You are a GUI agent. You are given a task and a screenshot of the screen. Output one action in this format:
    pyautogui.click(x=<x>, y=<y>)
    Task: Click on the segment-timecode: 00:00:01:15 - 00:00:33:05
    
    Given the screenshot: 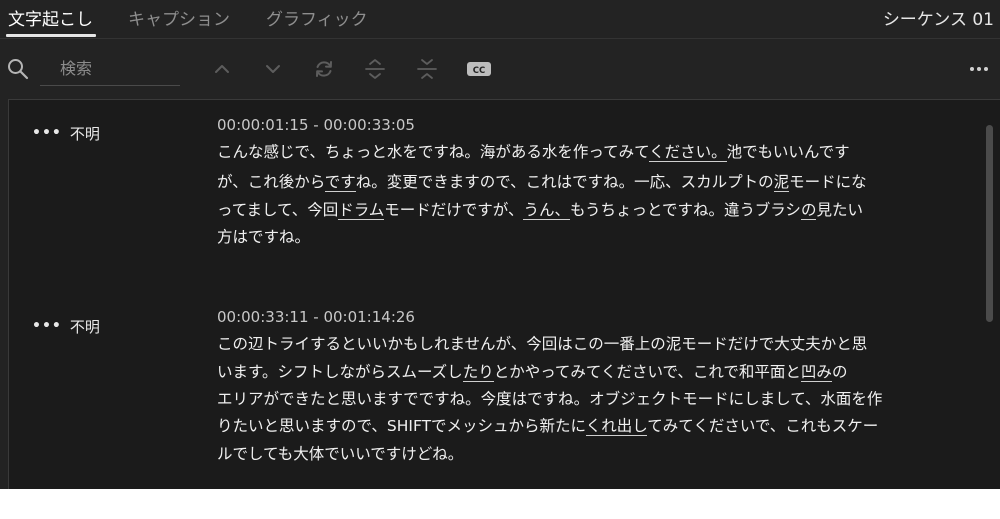 What is the action you would take?
    pyautogui.click(x=316, y=125)
    